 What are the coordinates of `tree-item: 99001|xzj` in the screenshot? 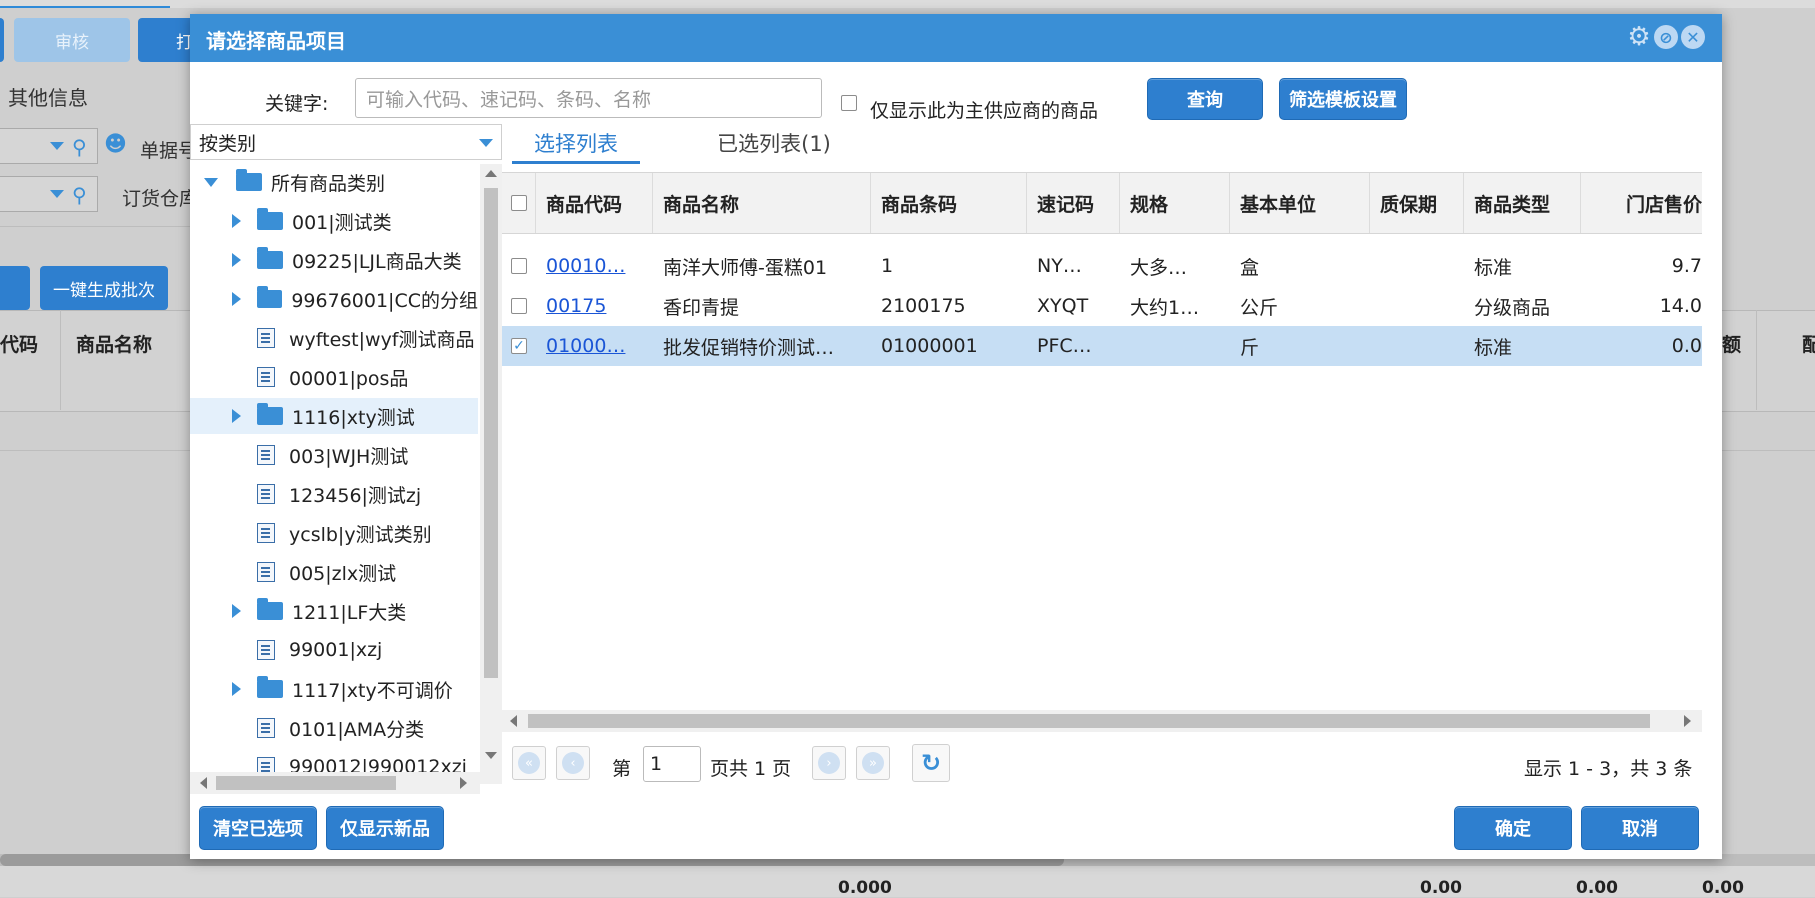 It's located at (334, 650).